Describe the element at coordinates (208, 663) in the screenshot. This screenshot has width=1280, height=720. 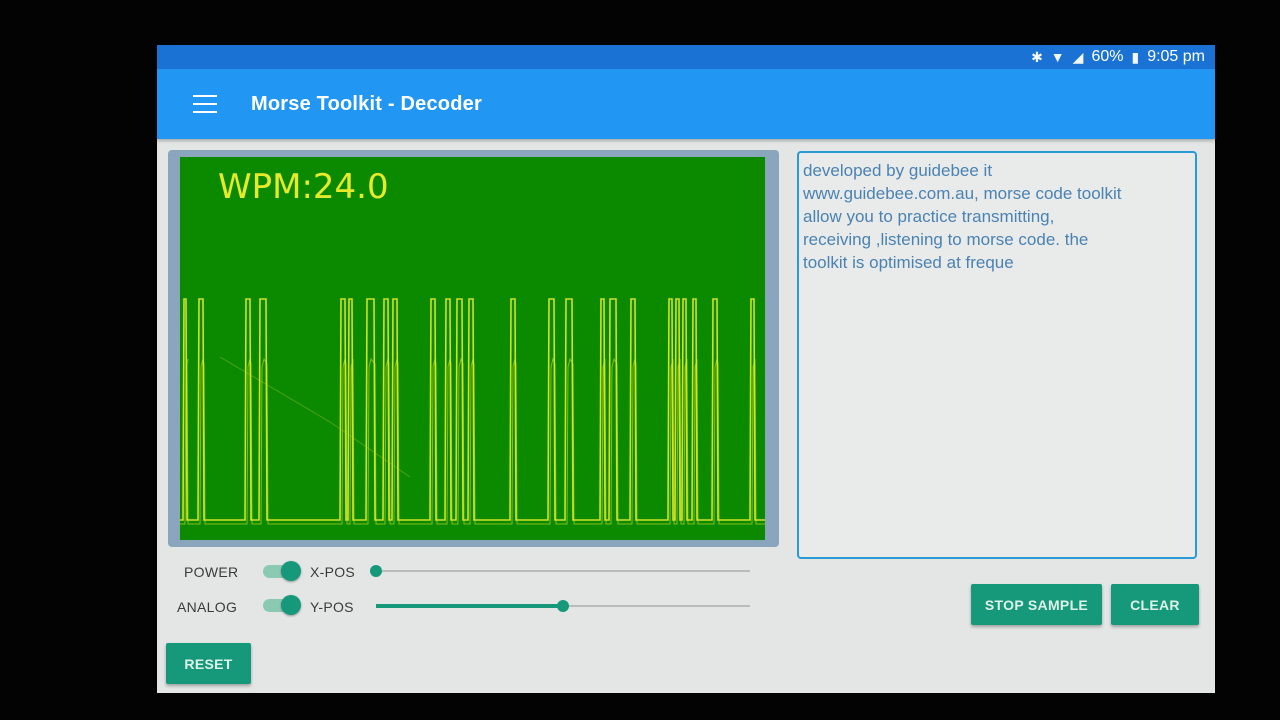
I see `reset-button: RESET` at that location.